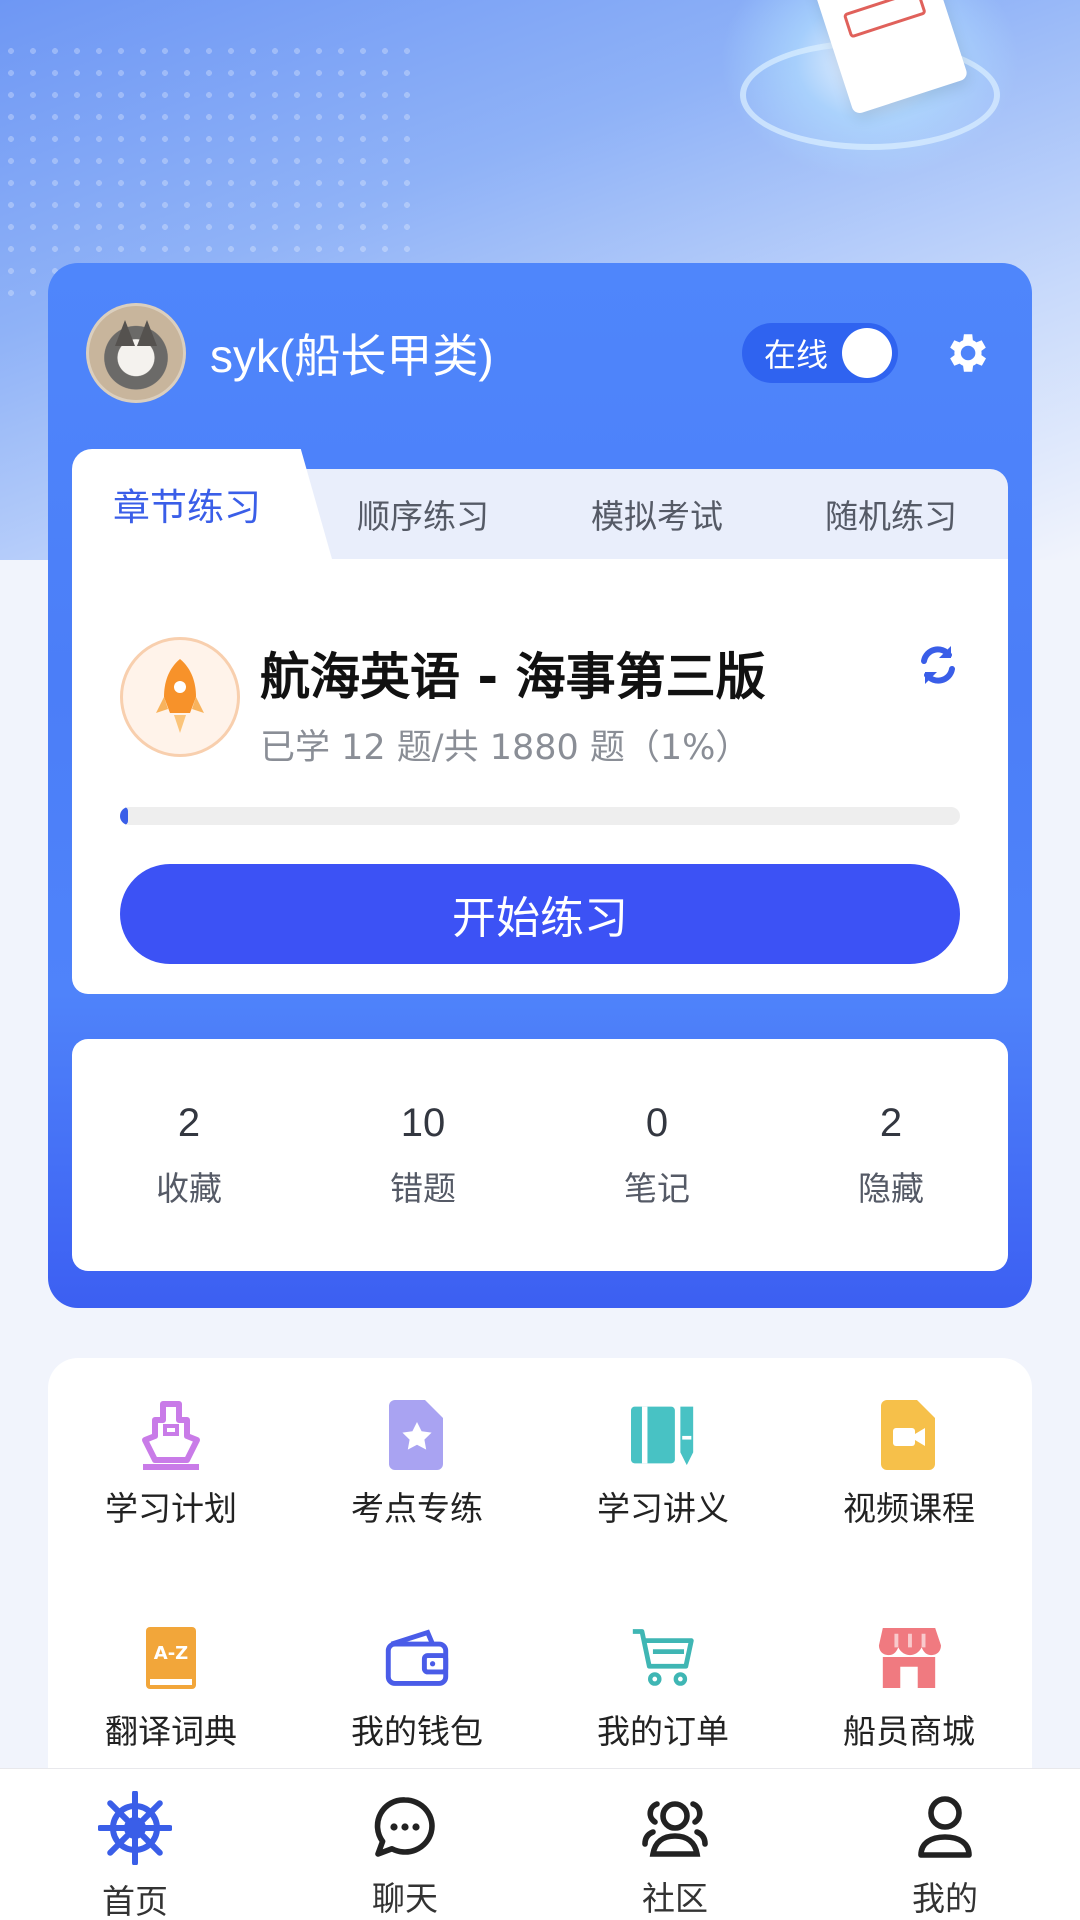  What do you see at coordinates (909, 1658) in the screenshot?
I see `store-icon` at bounding box center [909, 1658].